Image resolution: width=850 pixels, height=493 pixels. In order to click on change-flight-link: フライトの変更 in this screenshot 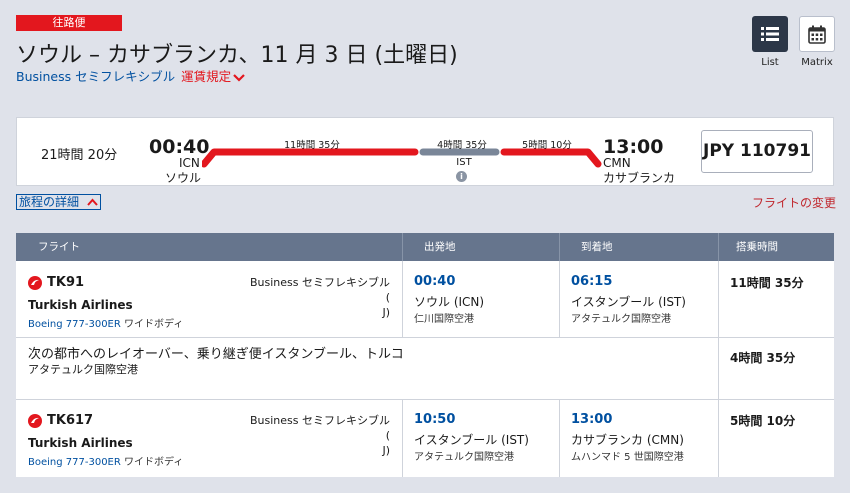, I will do `click(794, 202)`.